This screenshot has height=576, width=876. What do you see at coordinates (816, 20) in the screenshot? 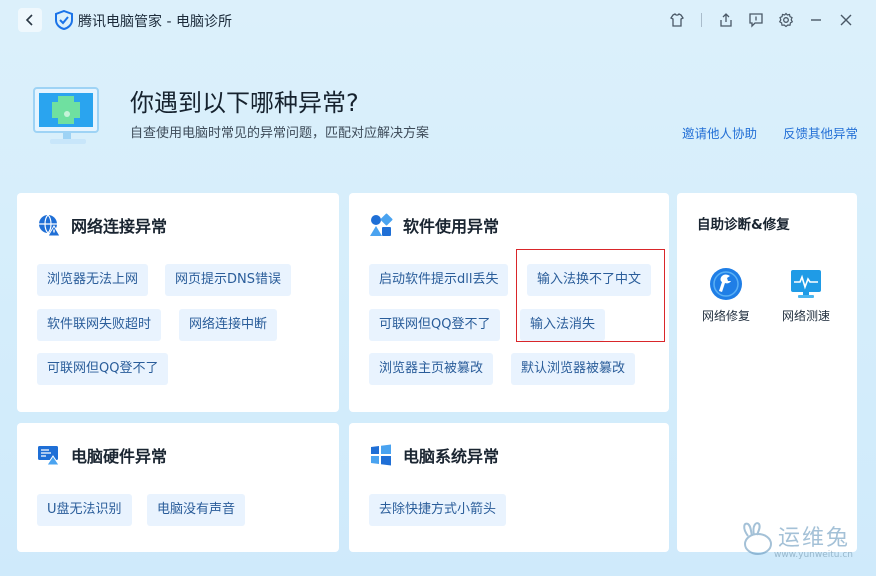
I see `minimize-icon` at bounding box center [816, 20].